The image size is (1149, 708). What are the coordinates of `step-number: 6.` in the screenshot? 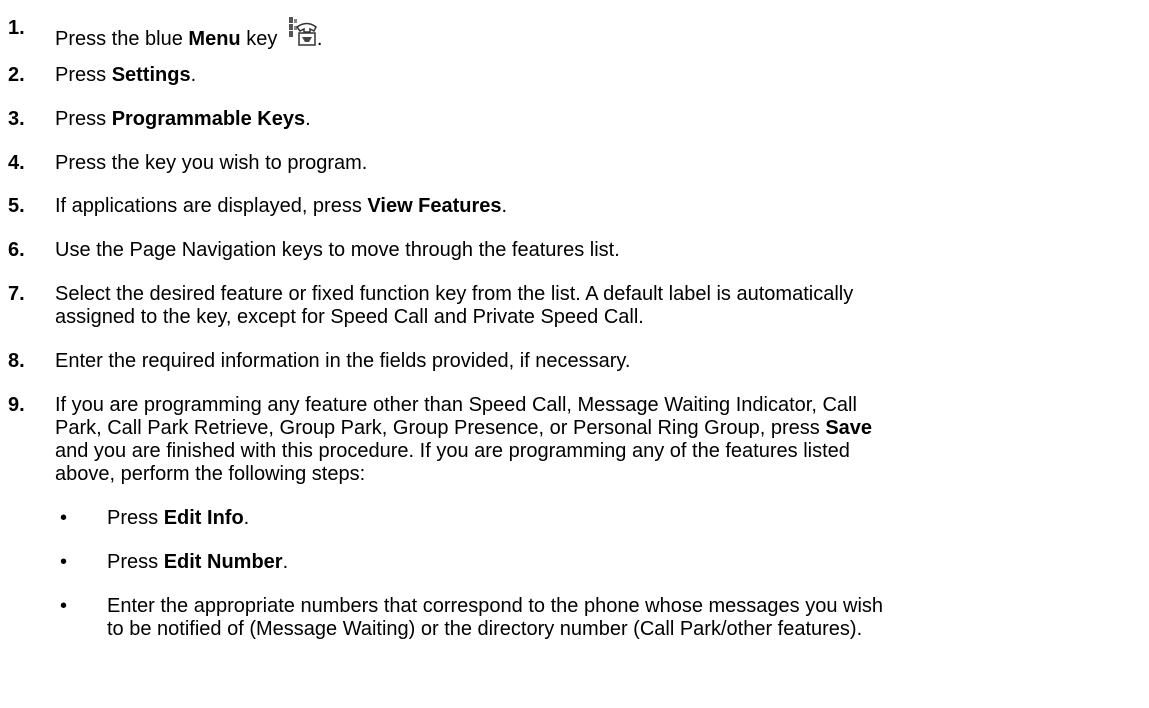 It's located at (16, 250).